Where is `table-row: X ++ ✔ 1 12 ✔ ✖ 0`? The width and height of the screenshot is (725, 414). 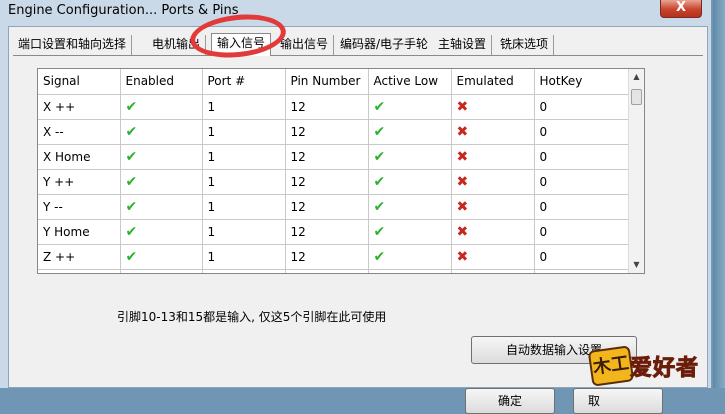 table-row: X ++ ✔ 1 12 ✔ ✖ 0 is located at coordinates (333, 107).